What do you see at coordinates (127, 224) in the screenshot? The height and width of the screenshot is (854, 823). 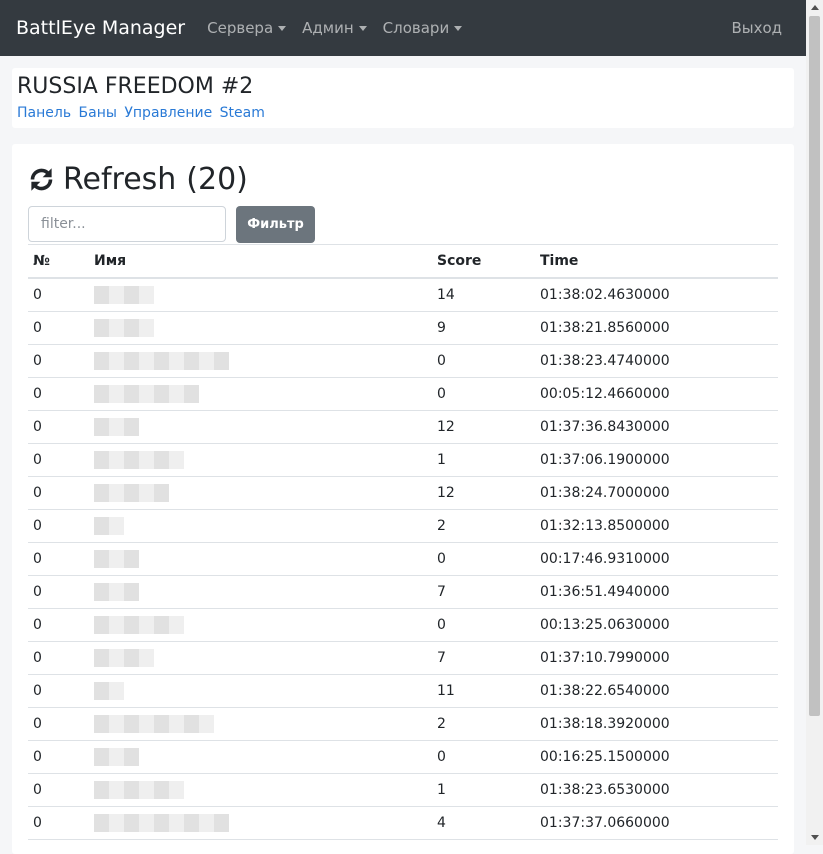 I see `filter-input` at bounding box center [127, 224].